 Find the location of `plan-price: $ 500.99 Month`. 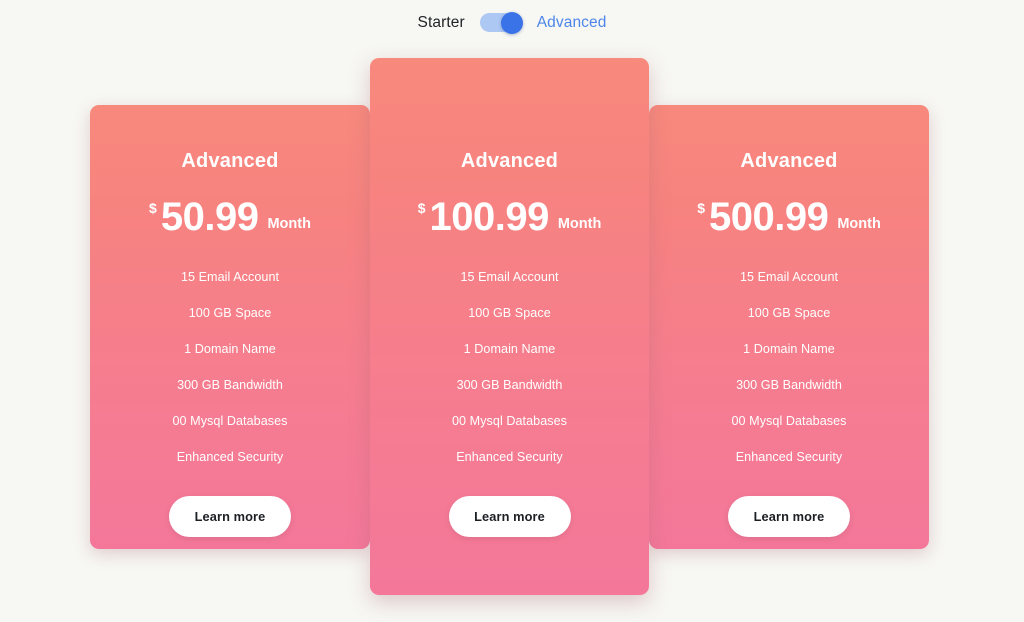

plan-price: $ 500.99 Month is located at coordinates (789, 217).